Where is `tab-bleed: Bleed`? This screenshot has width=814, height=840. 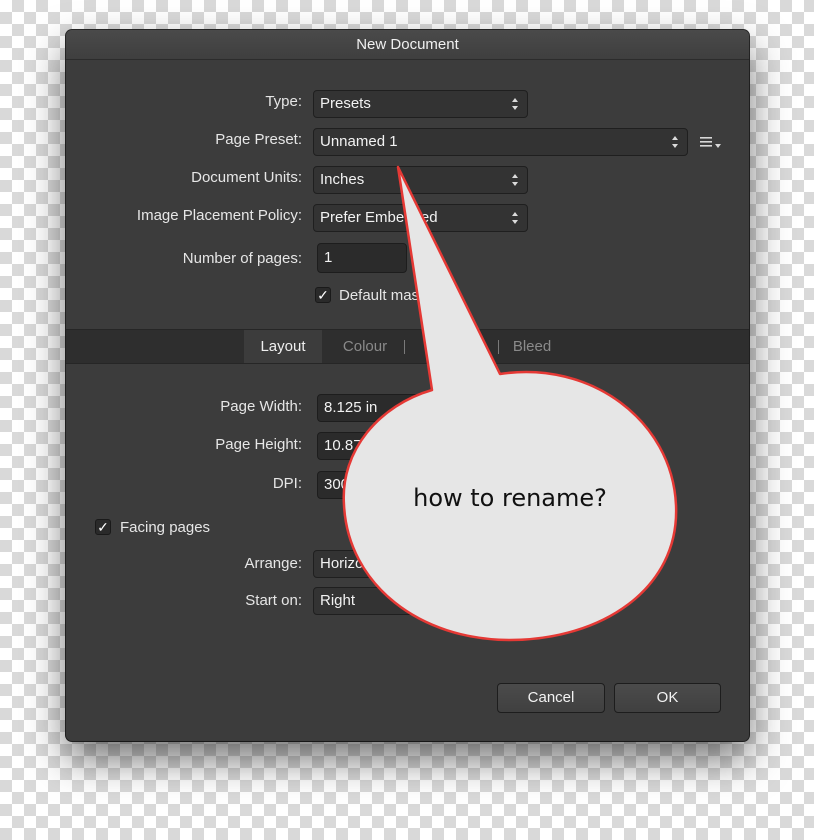
tab-bleed: Bleed is located at coordinates (532, 346).